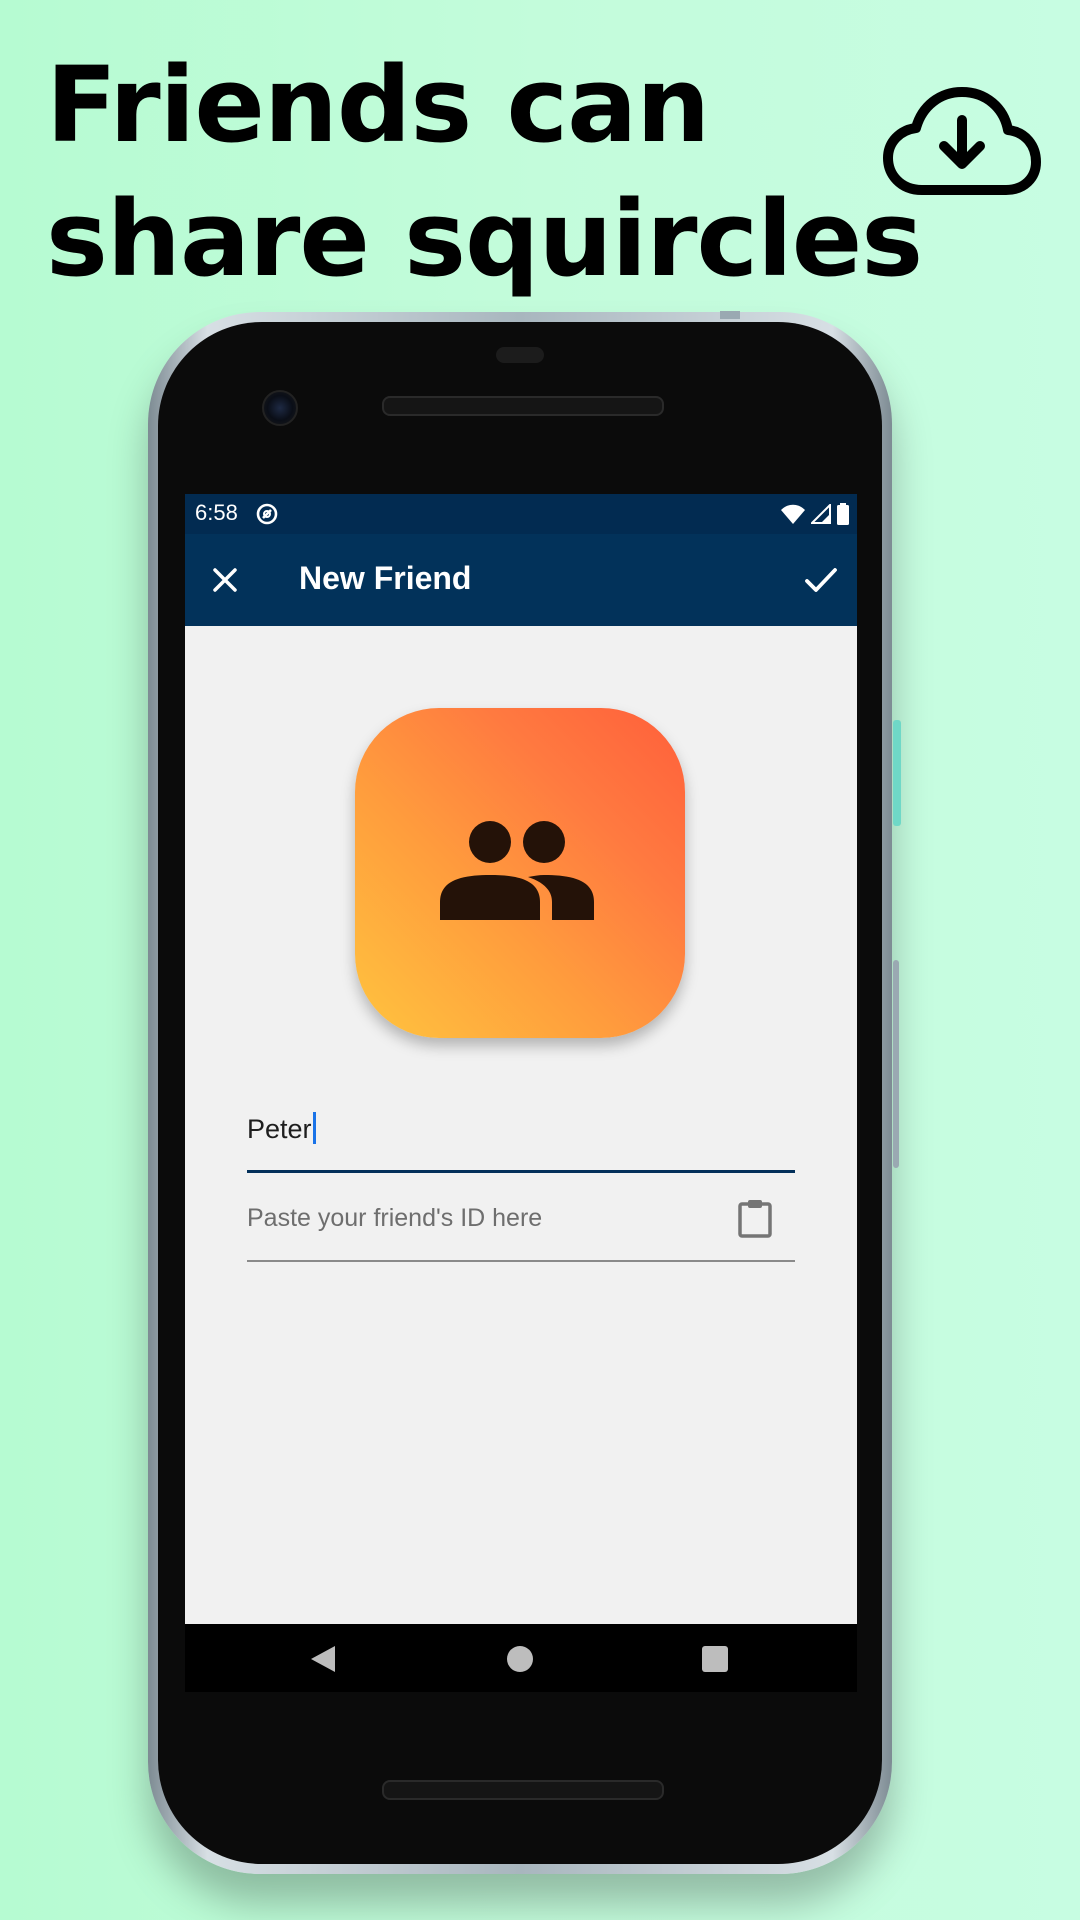  What do you see at coordinates (730, 315) in the screenshot?
I see `phone-top-button` at bounding box center [730, 315].